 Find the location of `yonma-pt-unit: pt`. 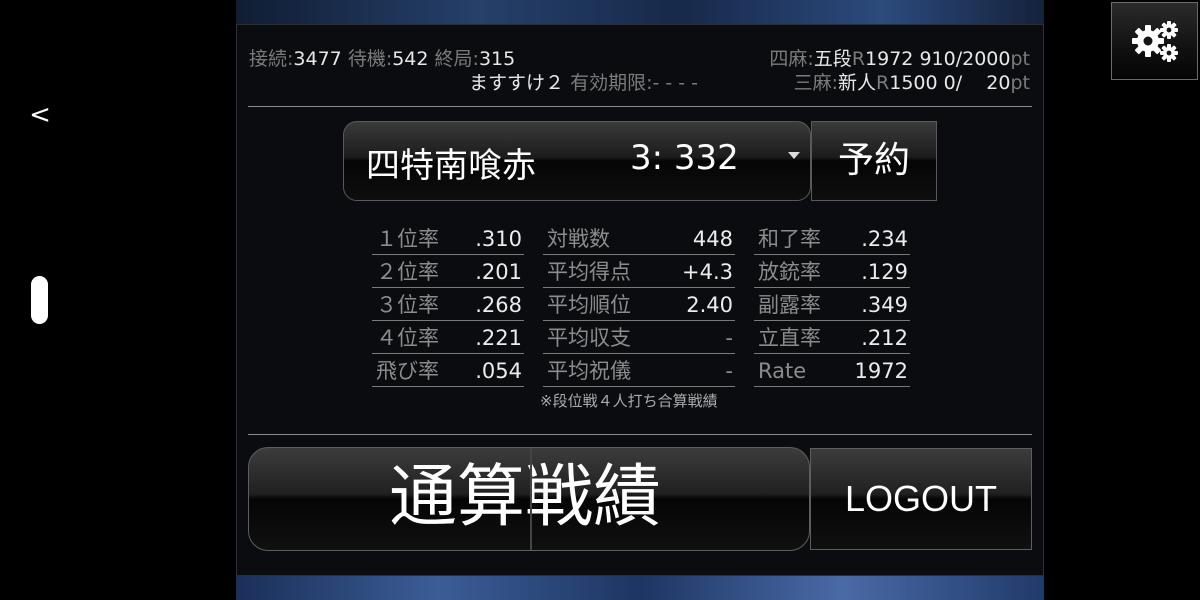

yonma-pt-unit: pt is located at coordinates (1020, 59).